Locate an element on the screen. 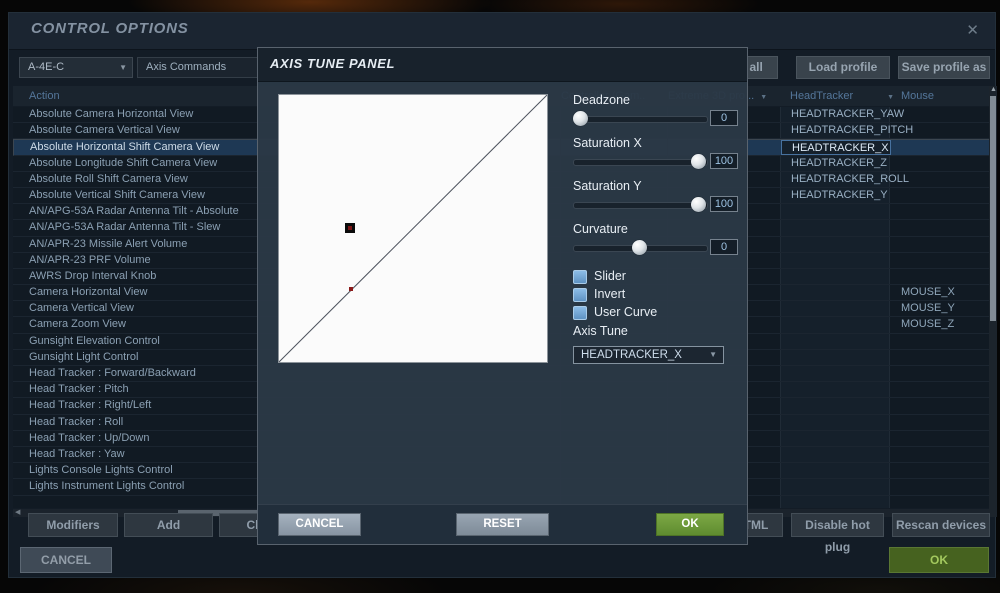  action-cell: Head Tracker : Pitch is located at coordinates (79, 389).